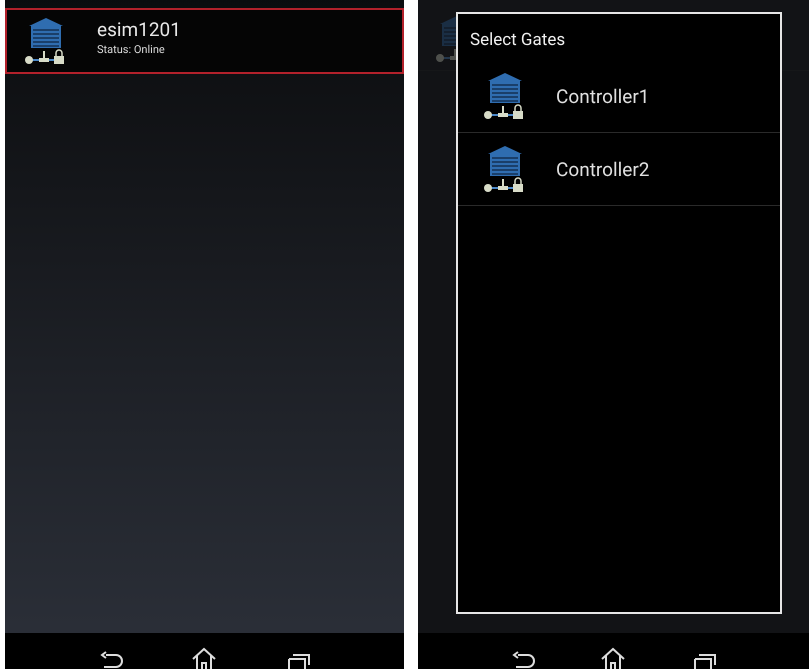 The height and width of the screenshot is (669, 809). What do you see at coordinates (139, 29) in the screenshot?
I see `device-name: esim1201` at bounding box center [139, 29].